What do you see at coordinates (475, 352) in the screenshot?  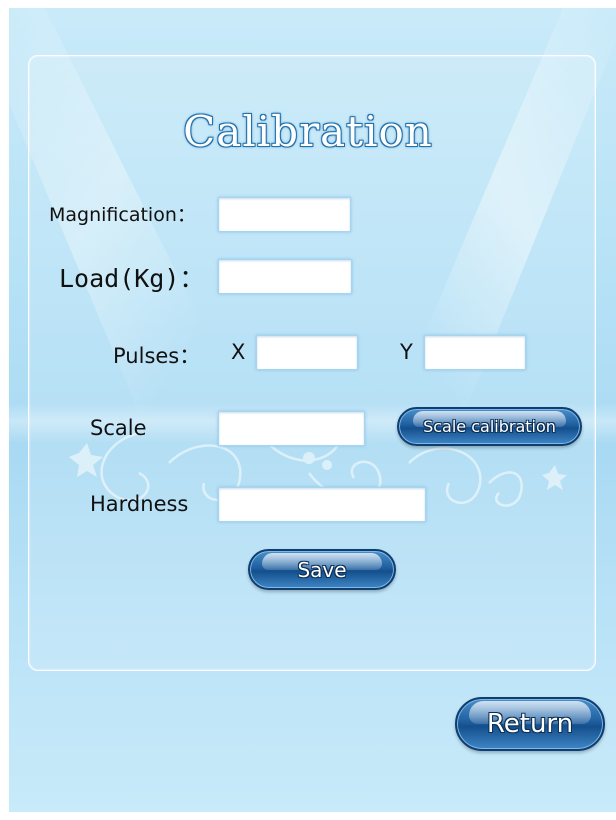 I see `pulses-y-field` at bounding box center [475, 352].